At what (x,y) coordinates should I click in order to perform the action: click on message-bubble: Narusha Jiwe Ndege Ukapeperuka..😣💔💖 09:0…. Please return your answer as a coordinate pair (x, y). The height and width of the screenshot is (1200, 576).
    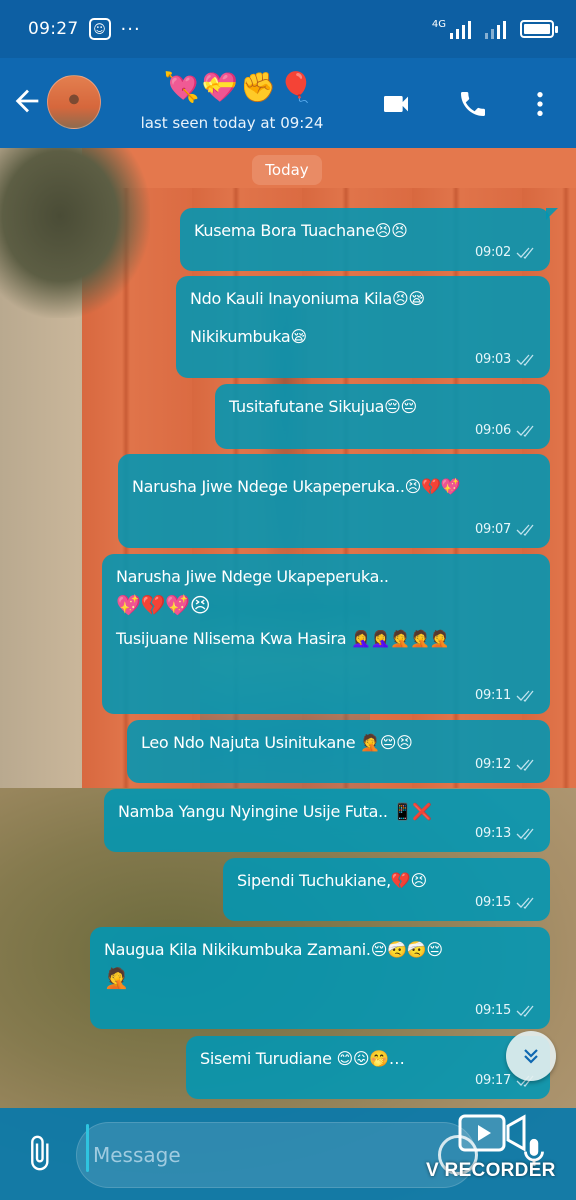
    Looking at the image, I should click on (334, 501).